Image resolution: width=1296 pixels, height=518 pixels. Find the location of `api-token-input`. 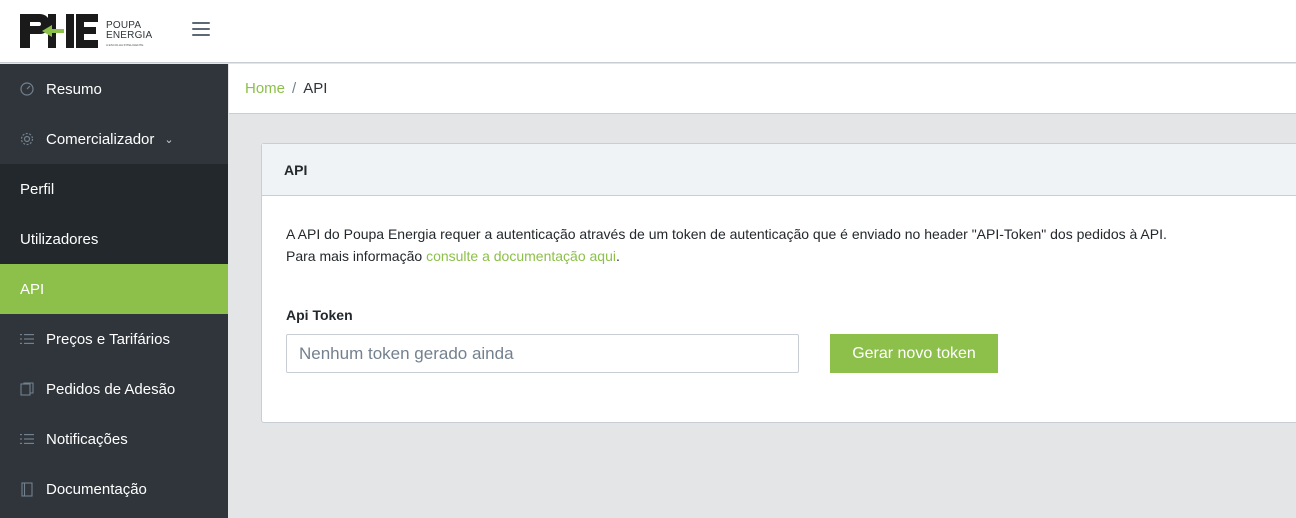

api-token-input is located at coordinates (542, 353).